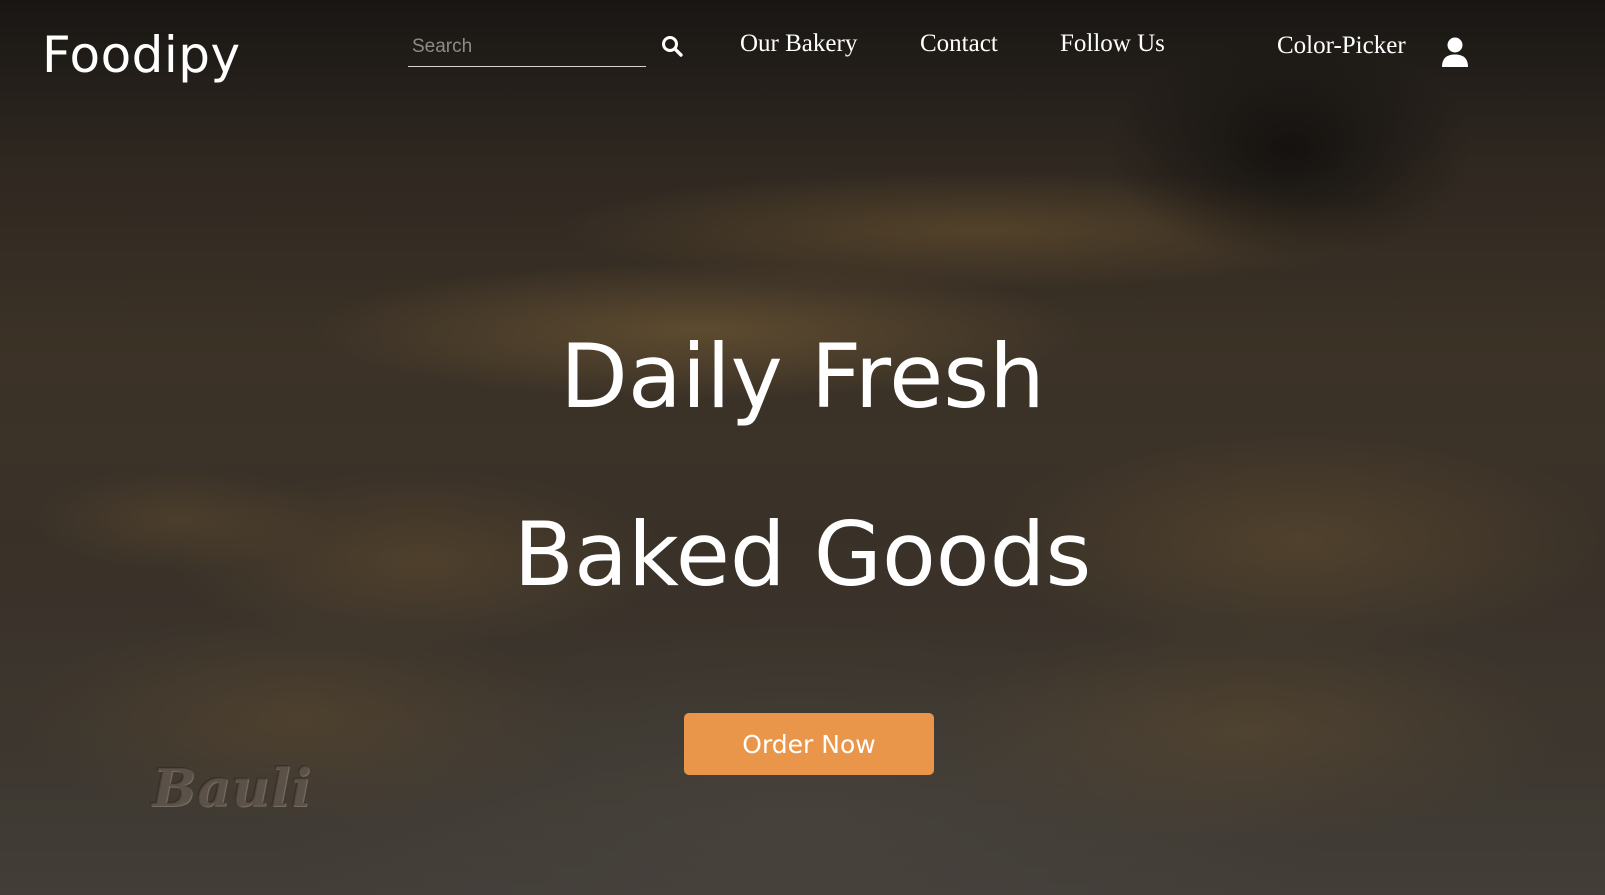  What do you see at coordinates (959, 44) in the screenshot?
I see `nav-contact: Contact` at bounding box center [959, 44].